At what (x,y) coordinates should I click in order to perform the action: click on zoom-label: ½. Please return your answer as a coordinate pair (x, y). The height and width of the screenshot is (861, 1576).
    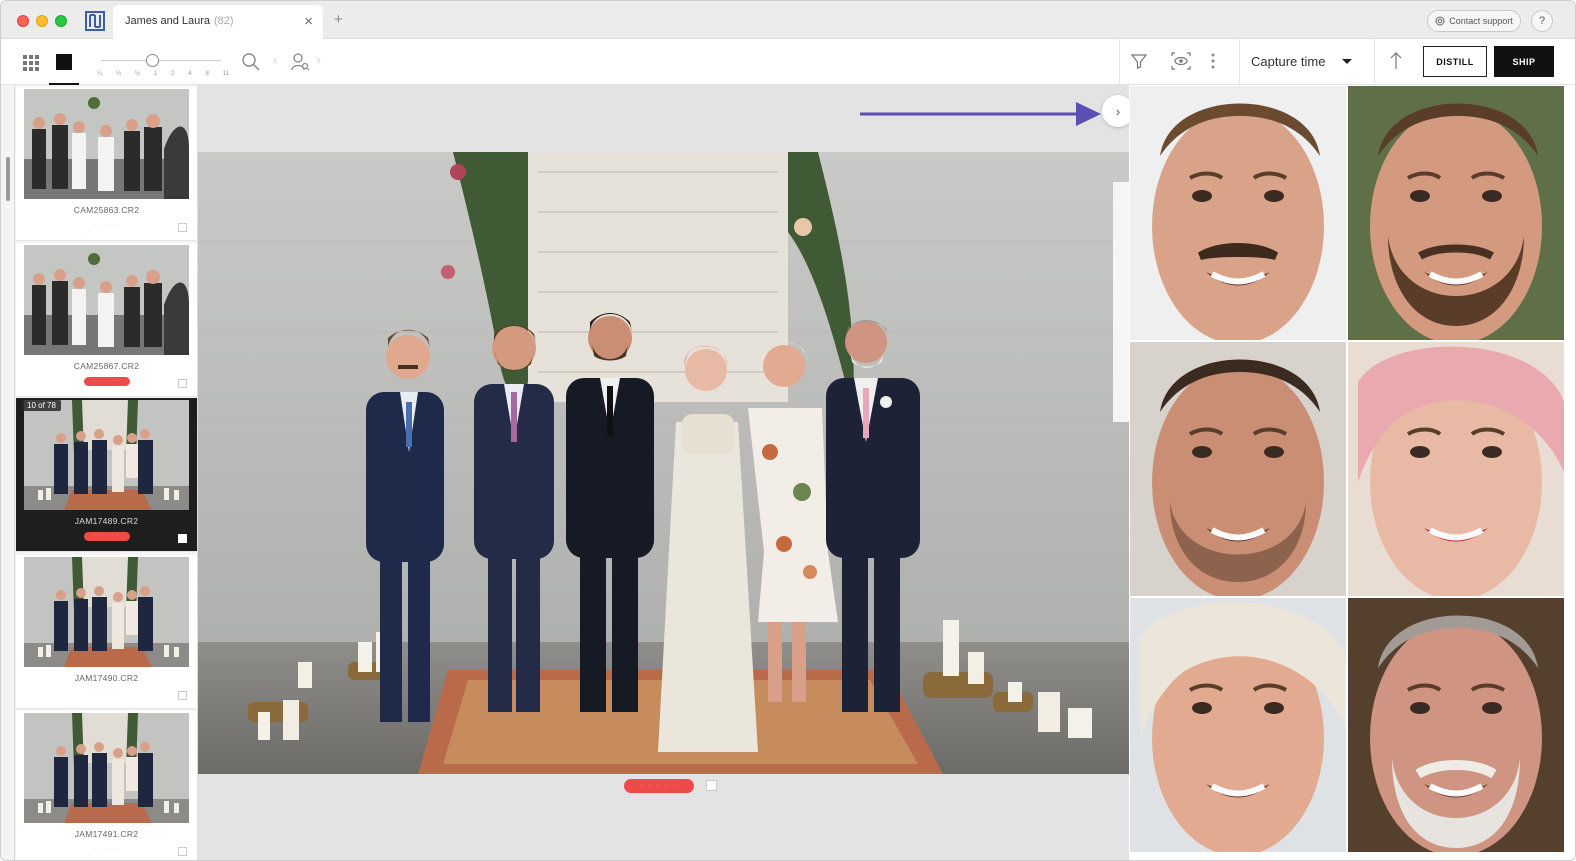
    Looking at the image, I should click on (137, 74).